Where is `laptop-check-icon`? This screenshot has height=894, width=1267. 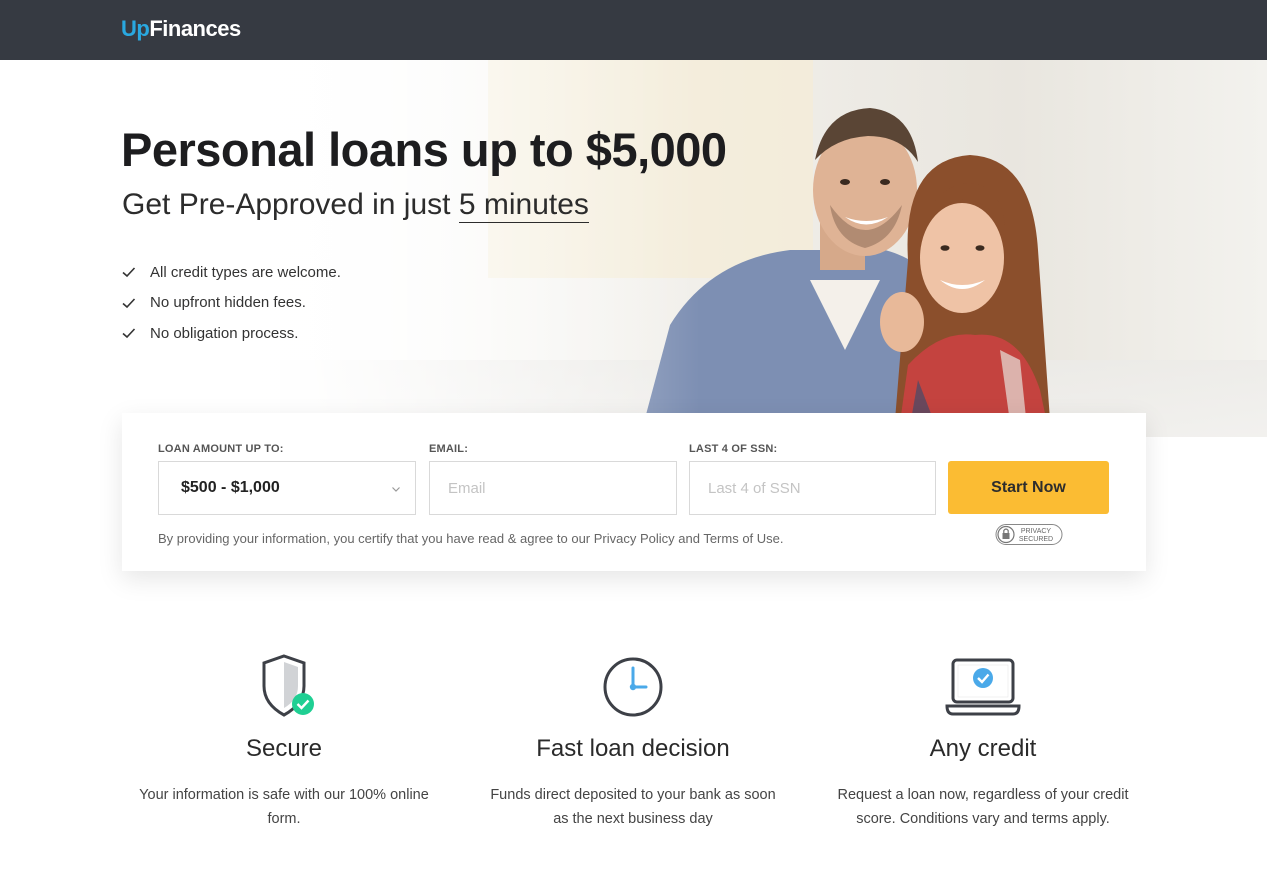
laptop-check-icon is located at coordinates (983, 687).